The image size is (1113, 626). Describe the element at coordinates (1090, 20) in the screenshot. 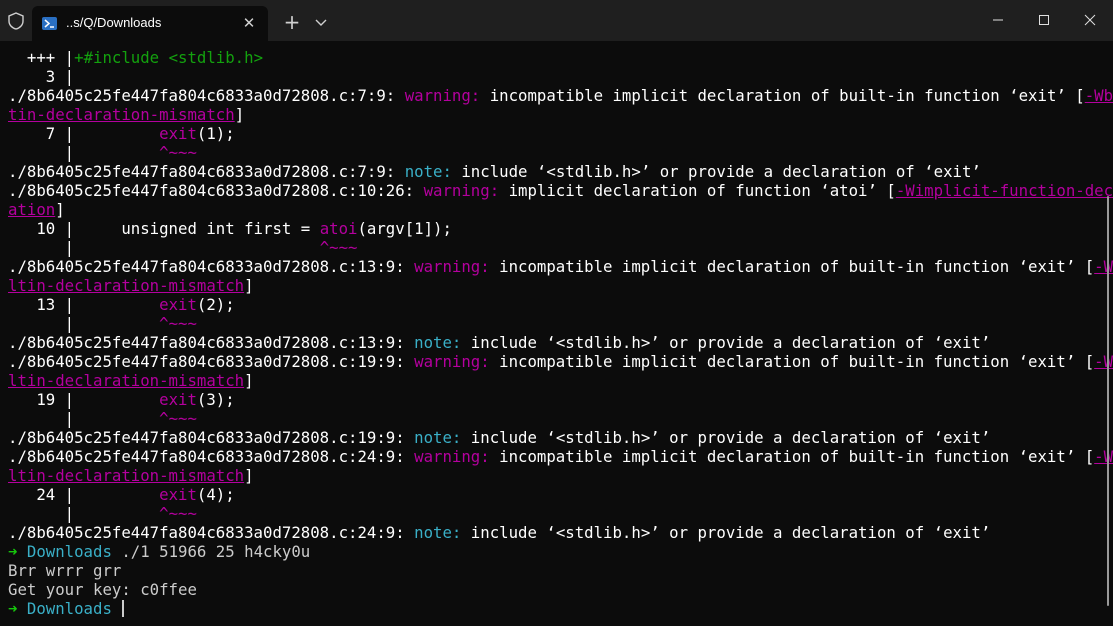

I see `close-button` at that location.